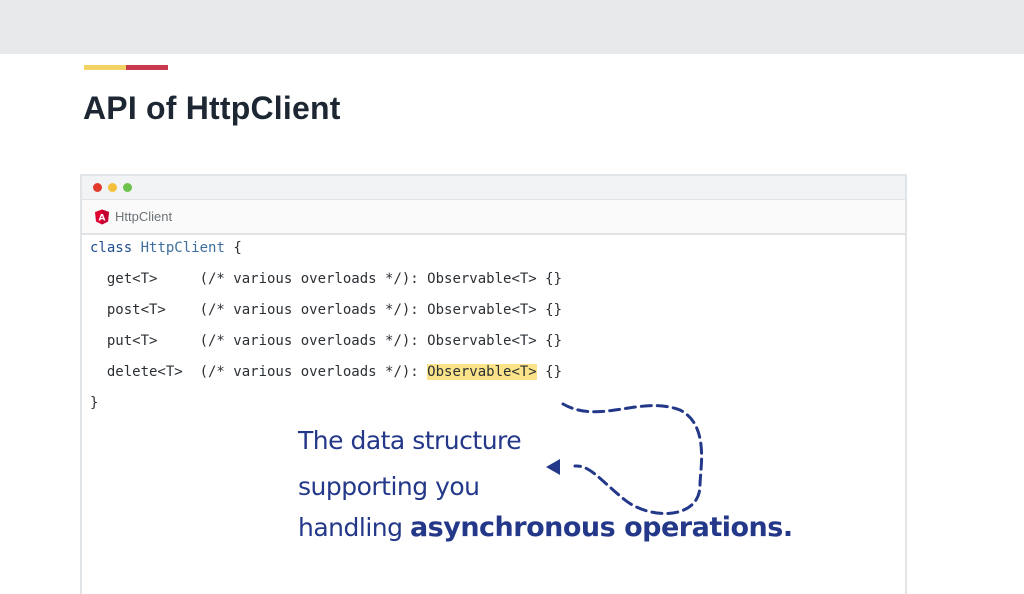  I want to click on code-line-close: }, so click(94, 403).